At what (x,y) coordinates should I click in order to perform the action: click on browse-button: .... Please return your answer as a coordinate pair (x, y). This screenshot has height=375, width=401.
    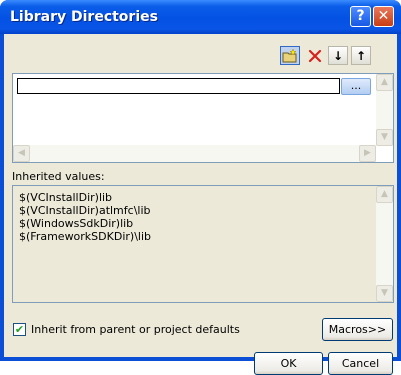
    Looking at the image, I should click on (356, 86).